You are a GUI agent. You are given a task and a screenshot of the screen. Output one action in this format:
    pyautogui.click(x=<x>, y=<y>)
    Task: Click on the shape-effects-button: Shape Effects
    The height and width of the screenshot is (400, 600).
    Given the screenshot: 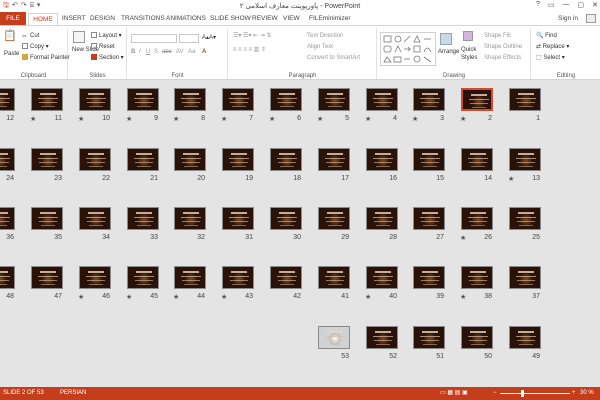 What is the action you would take?
    pyautogui.click(x=502, y=58)
    